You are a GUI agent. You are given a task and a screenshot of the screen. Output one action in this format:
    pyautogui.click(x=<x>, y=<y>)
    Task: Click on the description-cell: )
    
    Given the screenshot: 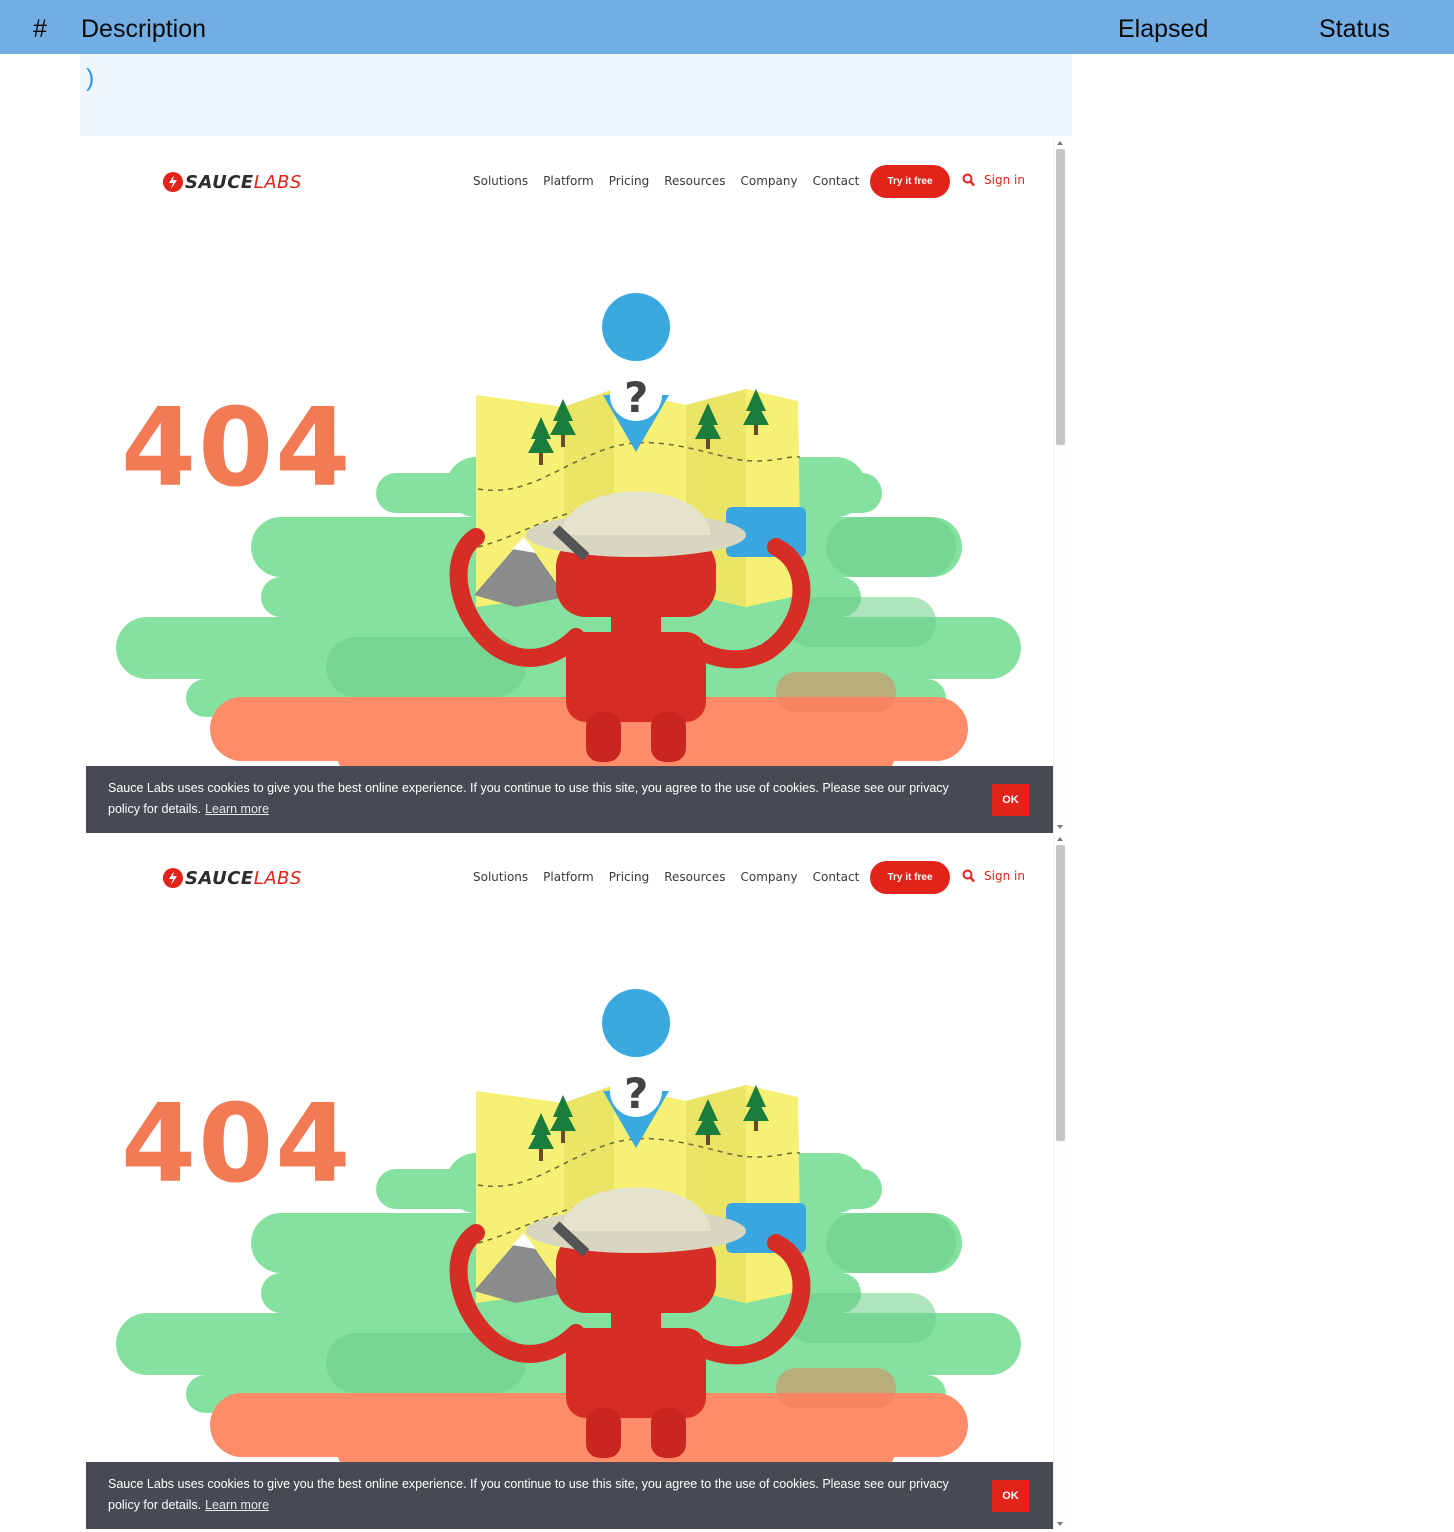 What is the action you would take?
    pyautogui.click(x=576, y=95)
    